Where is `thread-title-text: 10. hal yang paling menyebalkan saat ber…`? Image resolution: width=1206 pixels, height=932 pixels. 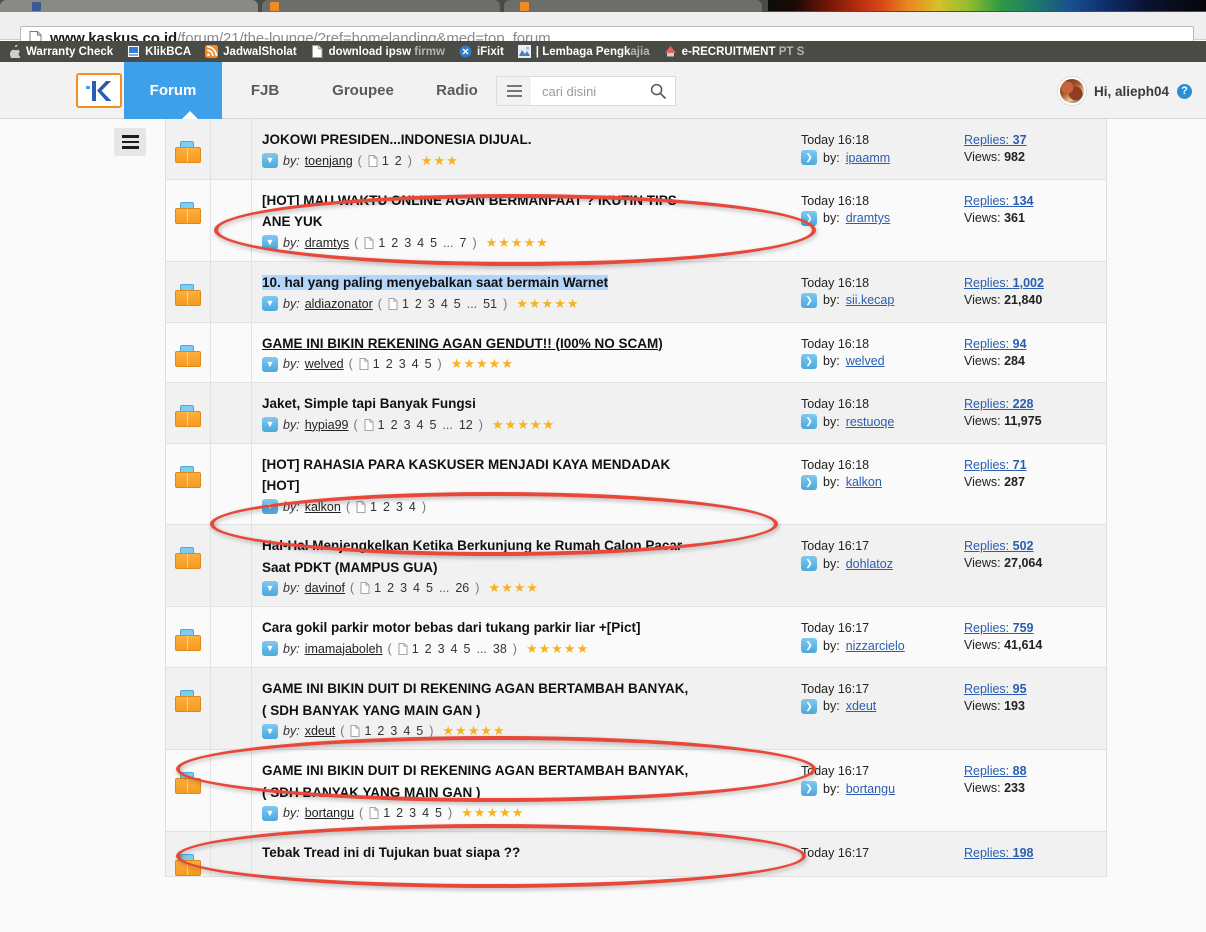
thread-title-text: 10. hal yang paling menyebalkan saat ber… is located at coordinates (435, 282).